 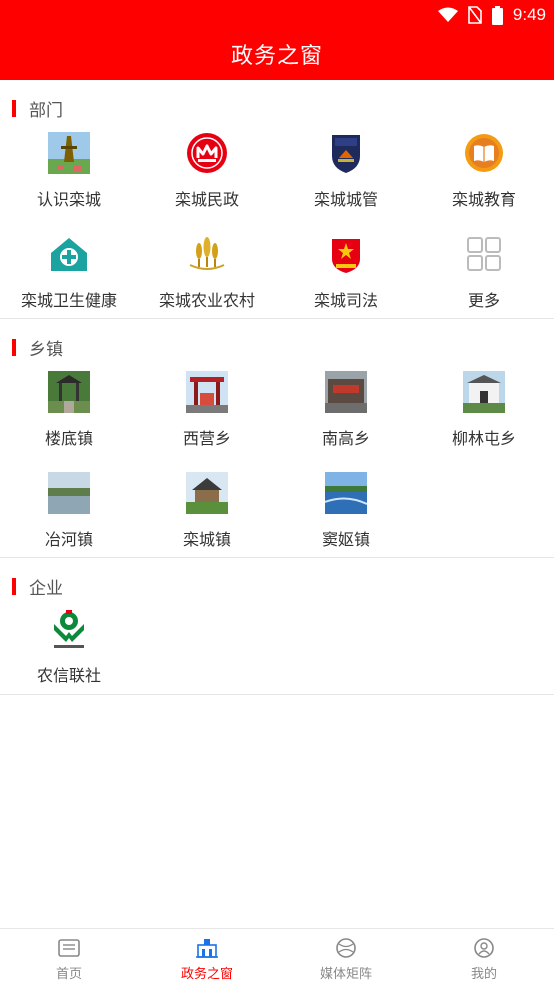 What do you see at coordinates (69, 493) in the screenshot?
I see `photo-river-icon` at bounding box center [69, 493].